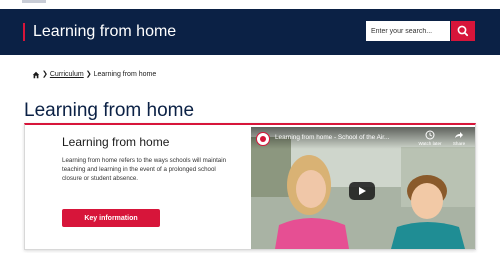 The height and width of the screenshot is (253, 500). Describe the element at coordinates (459, 135) in the screenshot. I see `share-icon` at that location.